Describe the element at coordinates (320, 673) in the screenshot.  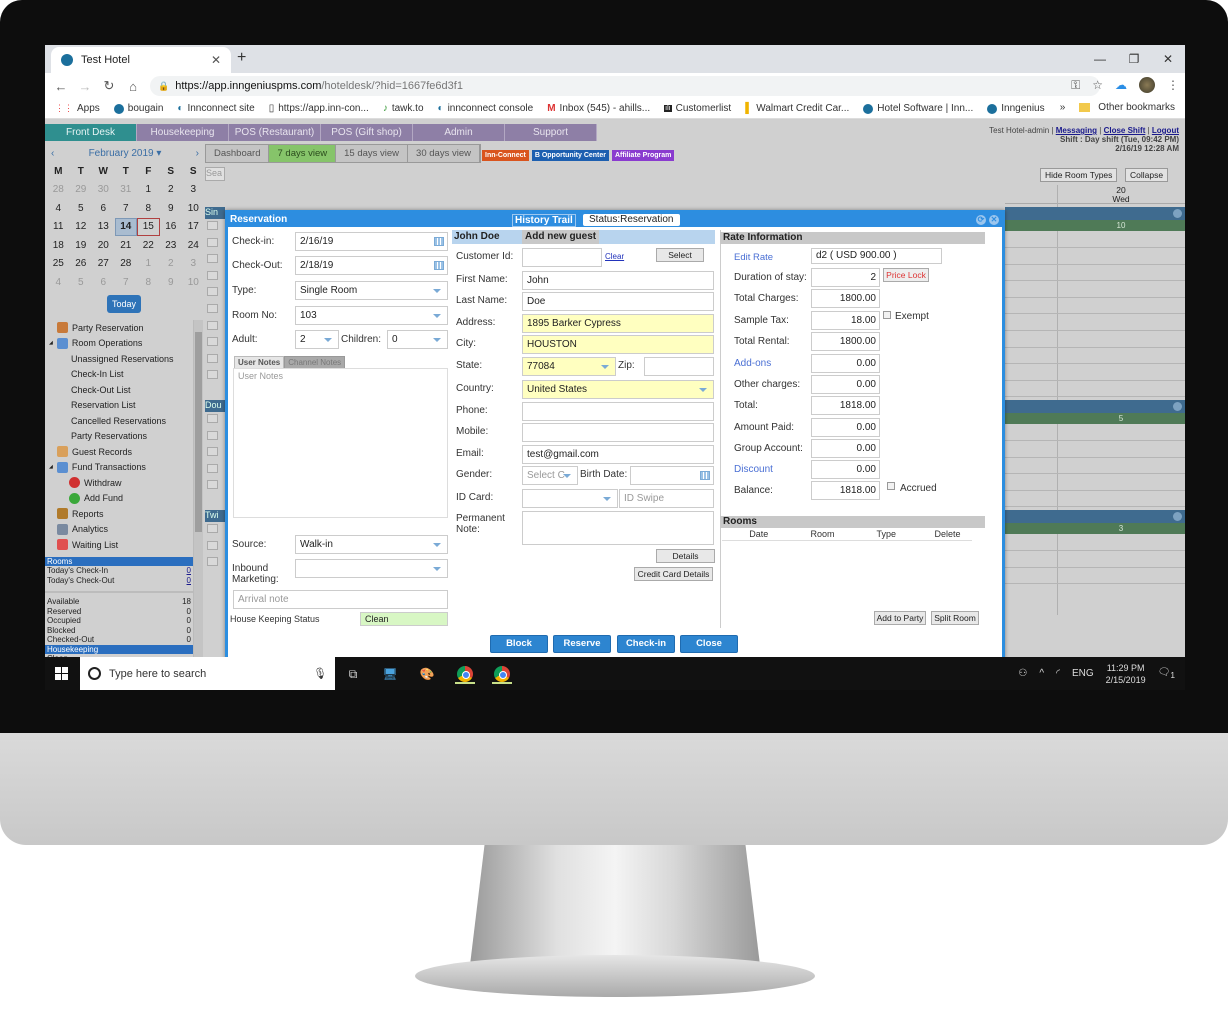
I see `microphone-icon: 🎙` at that location.